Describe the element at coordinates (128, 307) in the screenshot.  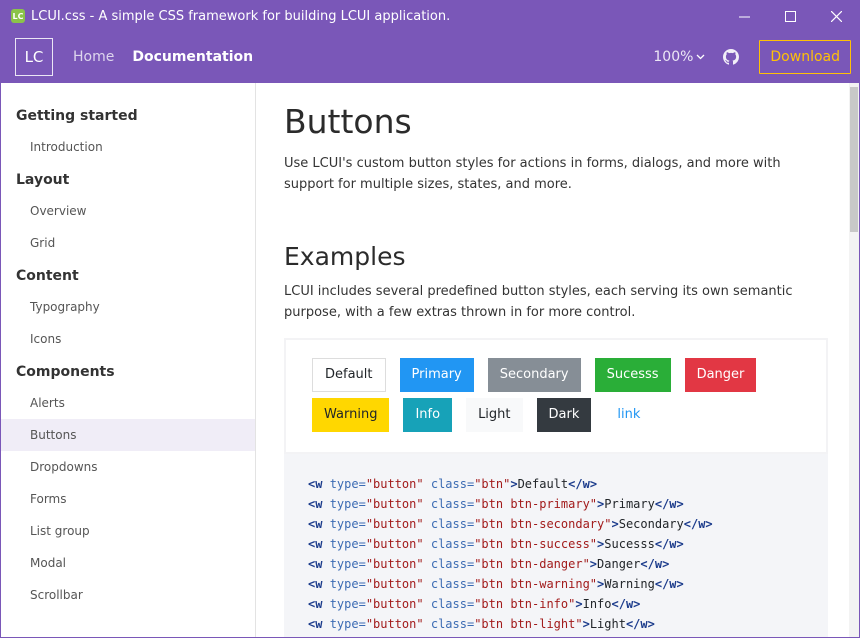
I see `sidebar-item-typography: Typography` at that location.